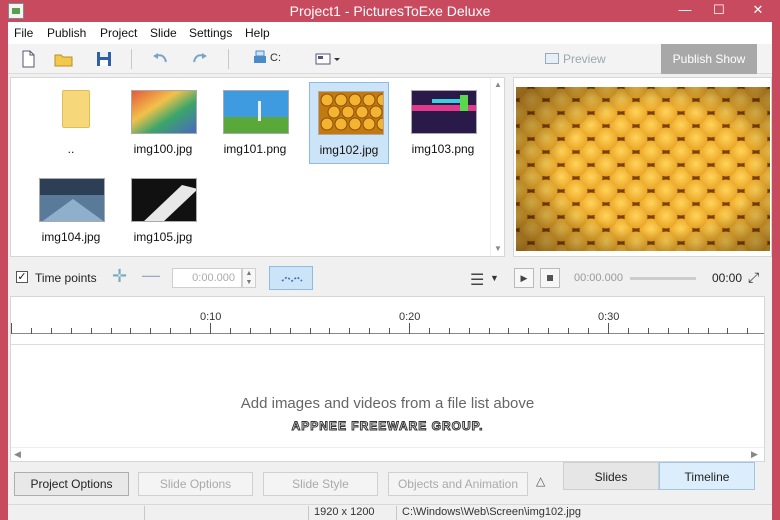  Describe the element at coordinates (524, 278) in the screenshot. I see `play-button: ▶` at that location.